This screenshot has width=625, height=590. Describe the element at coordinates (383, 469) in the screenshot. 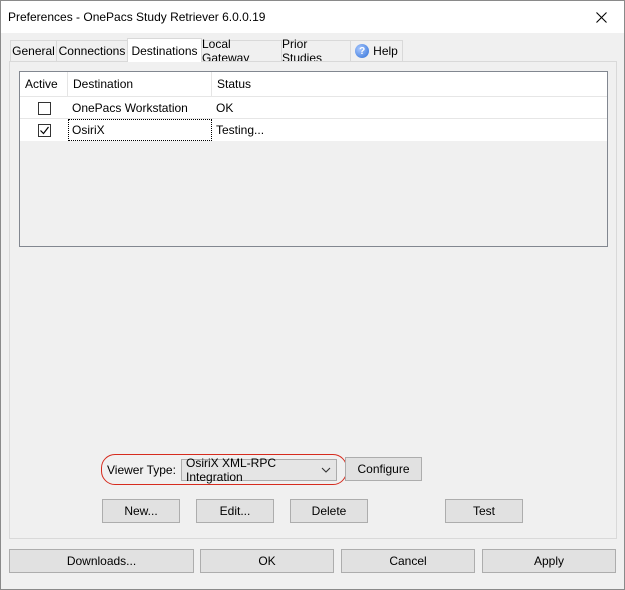

I see `configure-button: Configure` at that location.